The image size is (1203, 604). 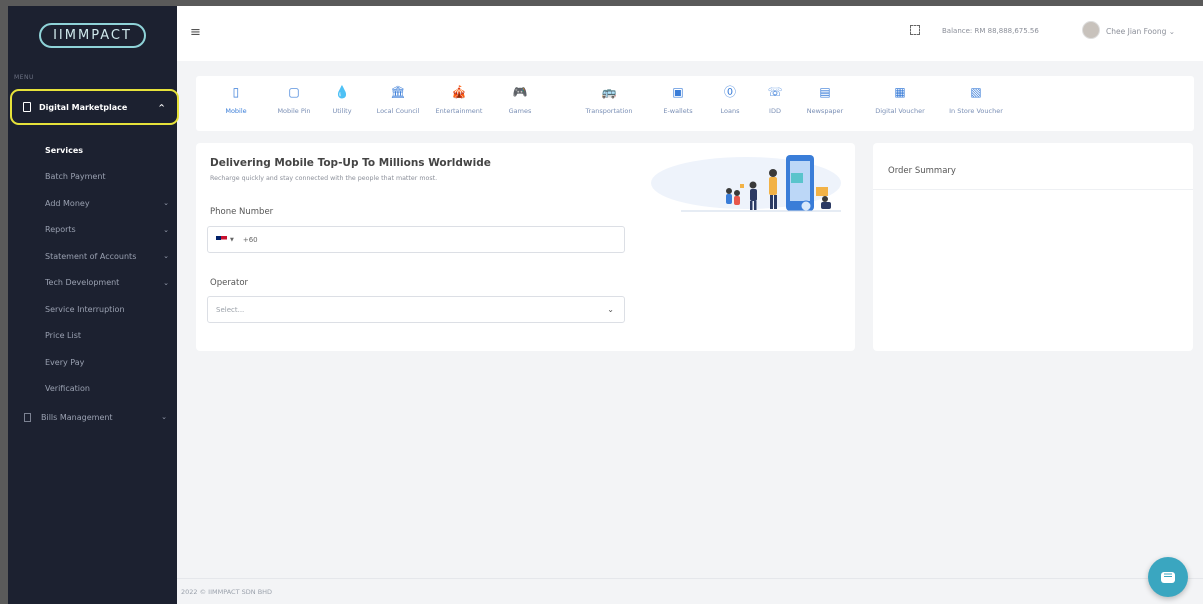 What do you see at coordinates (398, 92) in the screenshot?
I see `local-council-icon: 🏛` at bounding box center [398, 92].